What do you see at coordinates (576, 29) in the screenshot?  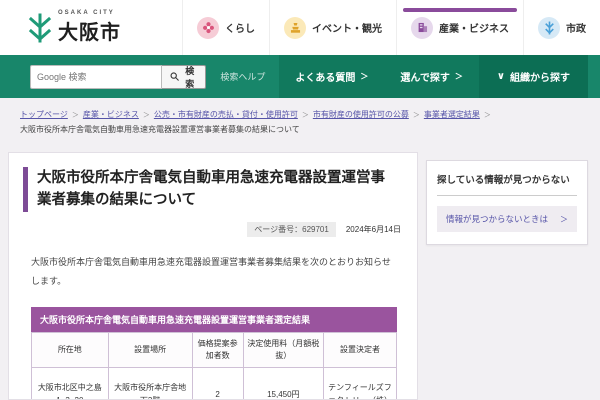 I see `tab-label: 市政` at bounding box center [576, 29].